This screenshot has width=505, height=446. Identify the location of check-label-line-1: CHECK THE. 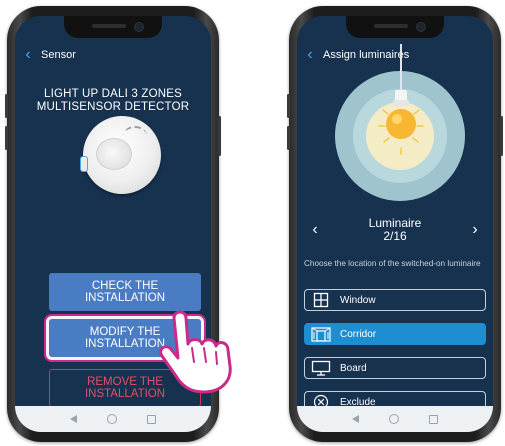
(125, 286).